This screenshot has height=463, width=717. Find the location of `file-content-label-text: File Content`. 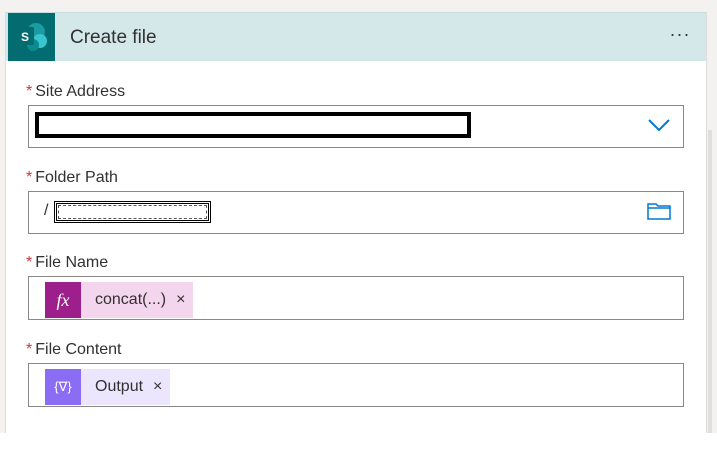

file-content-label-text: File Content is located at coordinates (78, 349).